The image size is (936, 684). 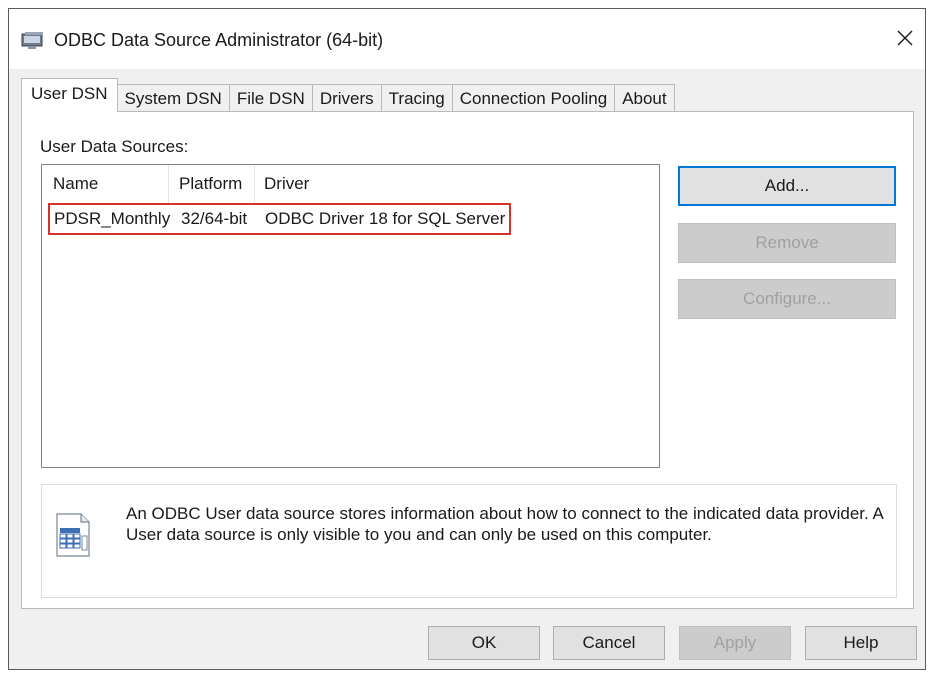 I want to click on help-button: Help, so click(x=861, y=643).